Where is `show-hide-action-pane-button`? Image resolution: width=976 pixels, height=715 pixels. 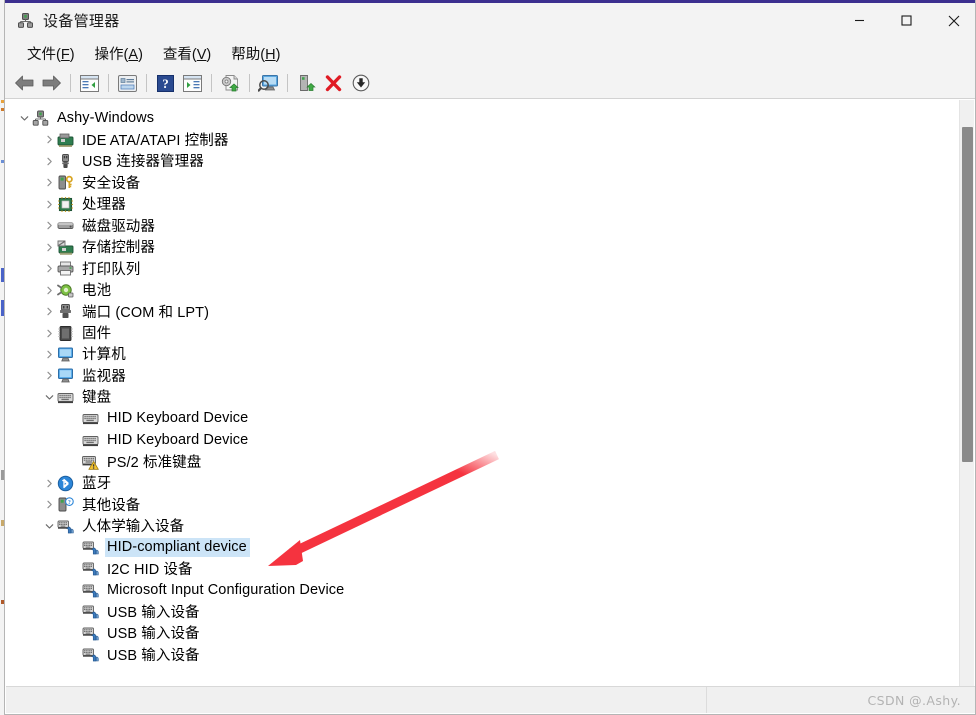 show-hide-action-pane-button is located at coordinates (192, 83).